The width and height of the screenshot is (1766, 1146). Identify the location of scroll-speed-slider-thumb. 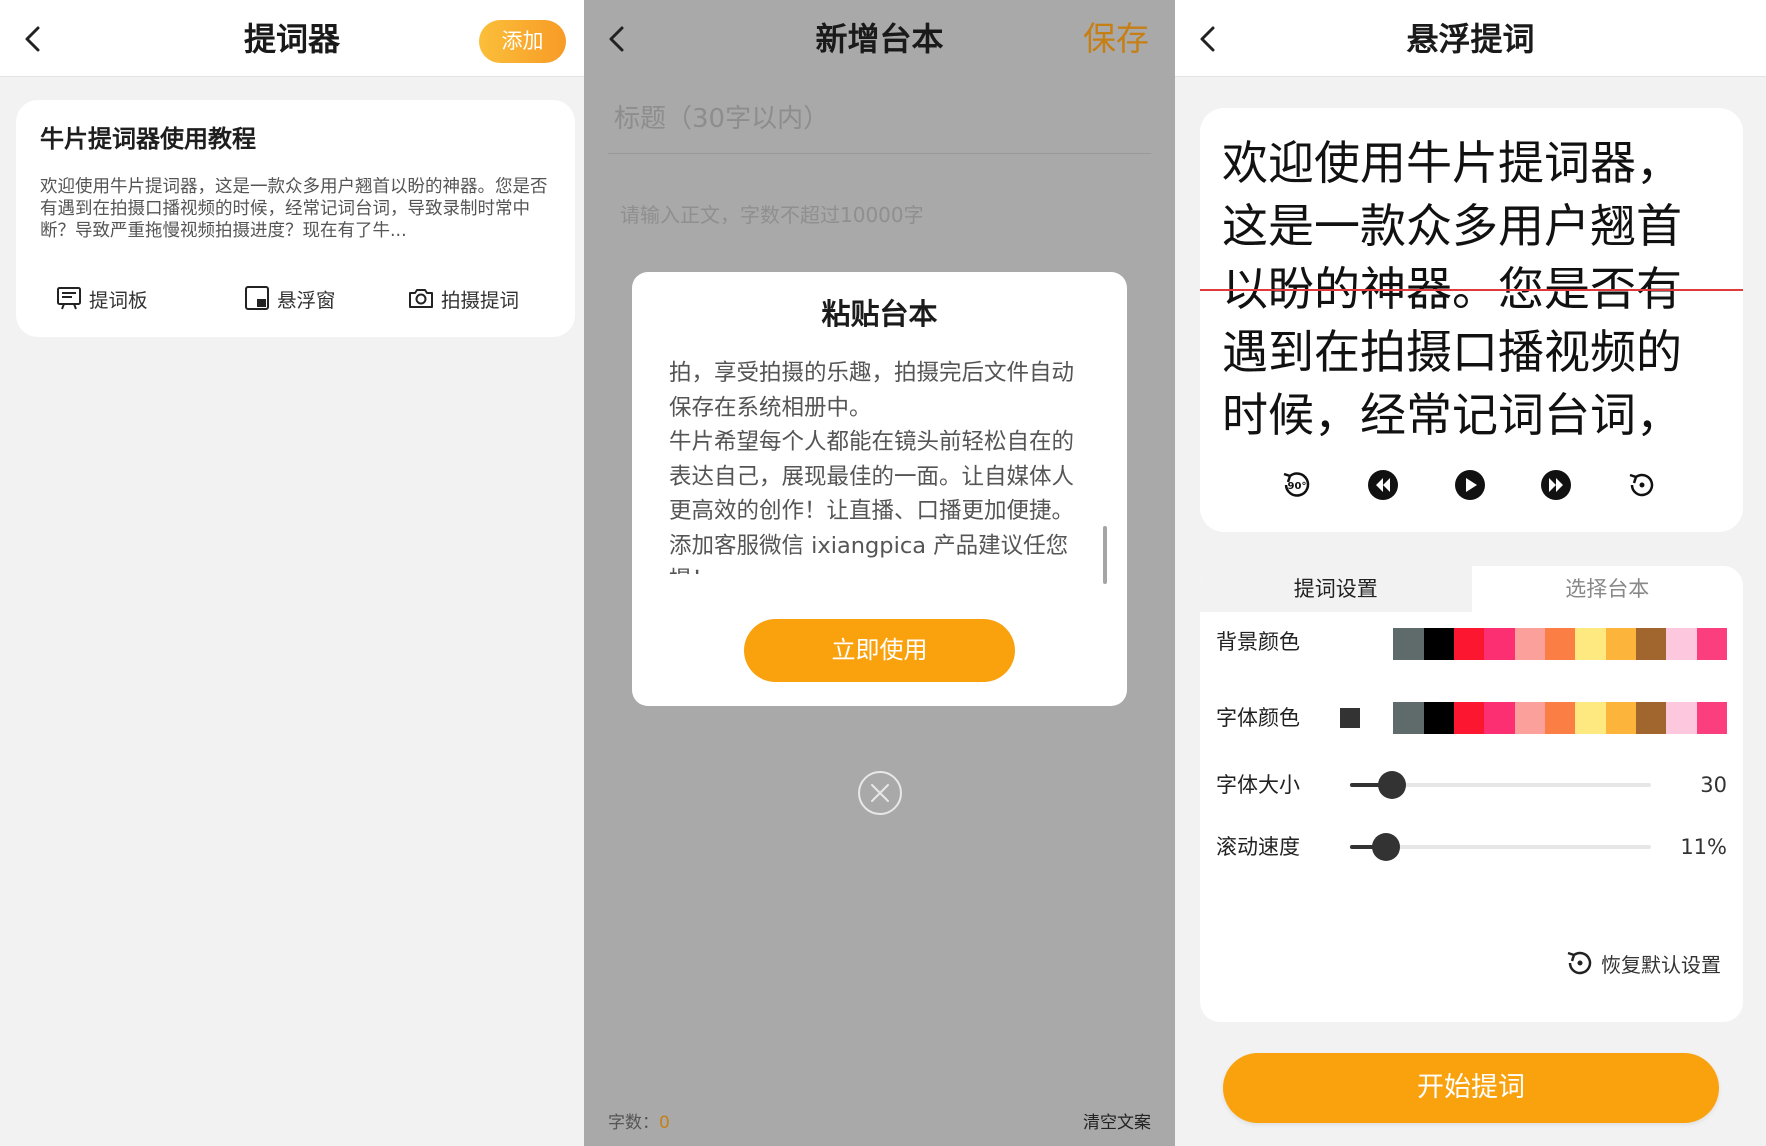
(1386, 847).